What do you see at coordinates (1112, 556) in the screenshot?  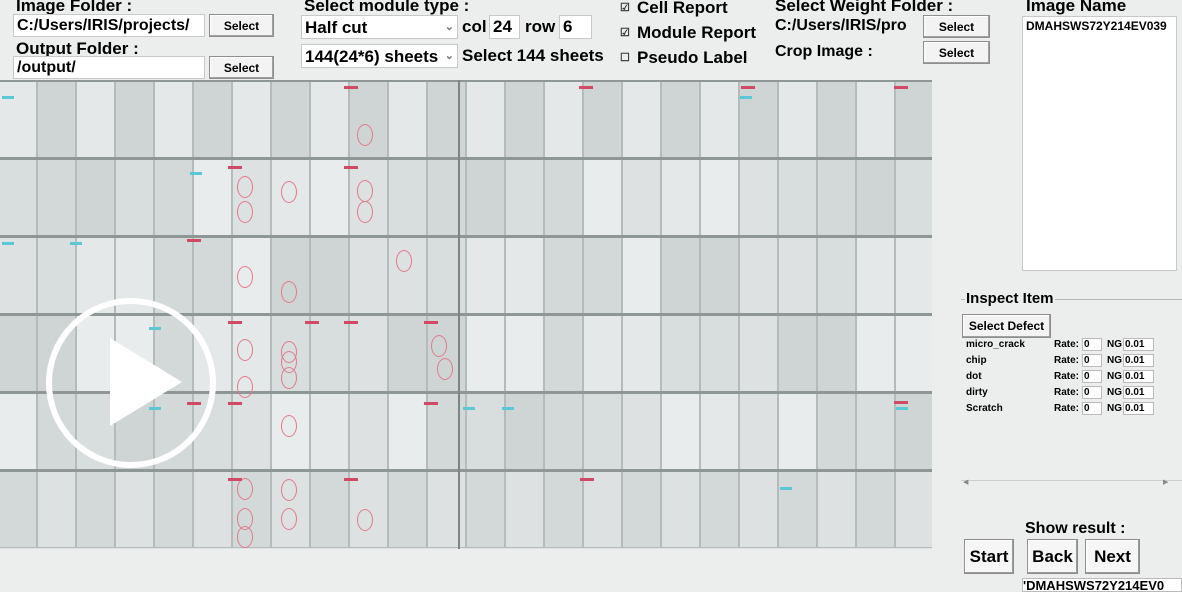 I see `next-button: Next` at bounding box center [1112, 556].